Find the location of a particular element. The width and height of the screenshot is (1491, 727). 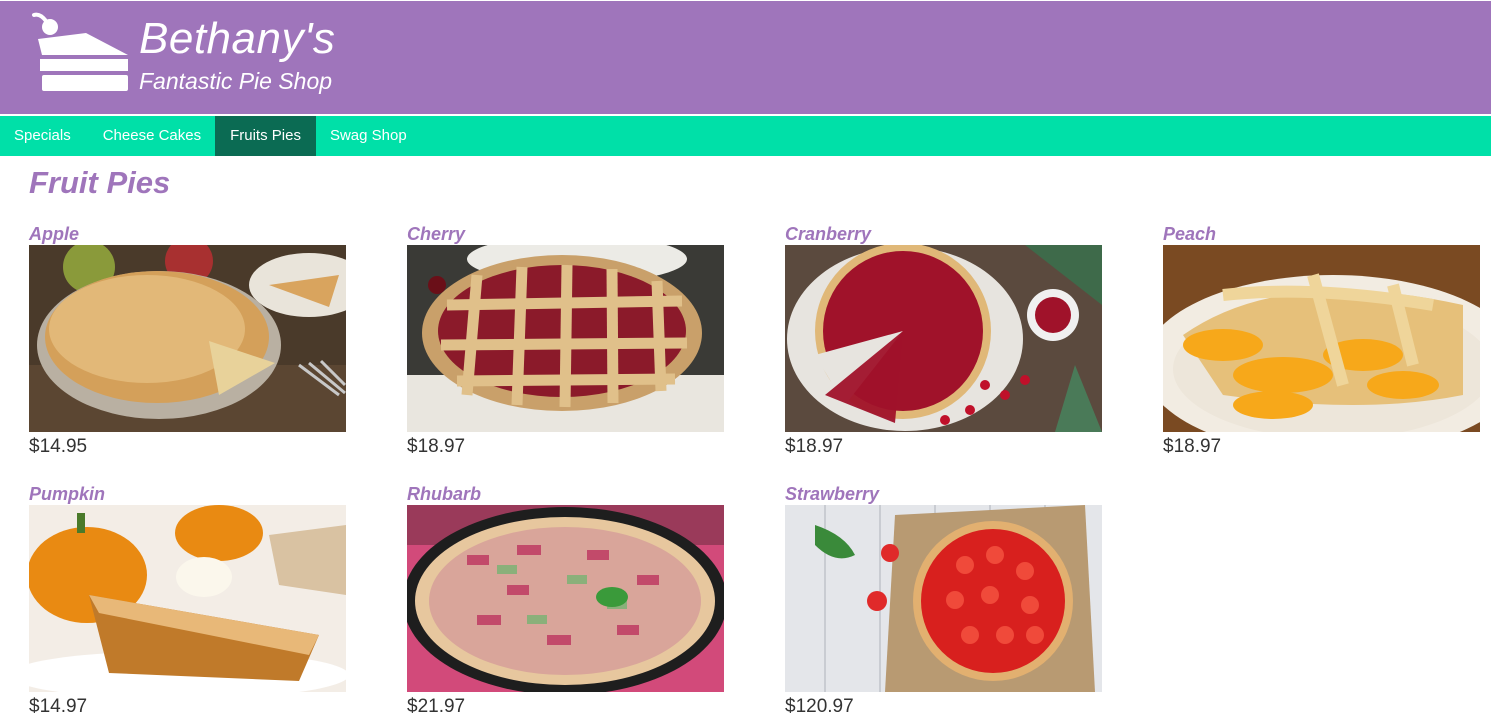

nav-item-swag-shop: Swag Shop is located at coordinates (368, 136).